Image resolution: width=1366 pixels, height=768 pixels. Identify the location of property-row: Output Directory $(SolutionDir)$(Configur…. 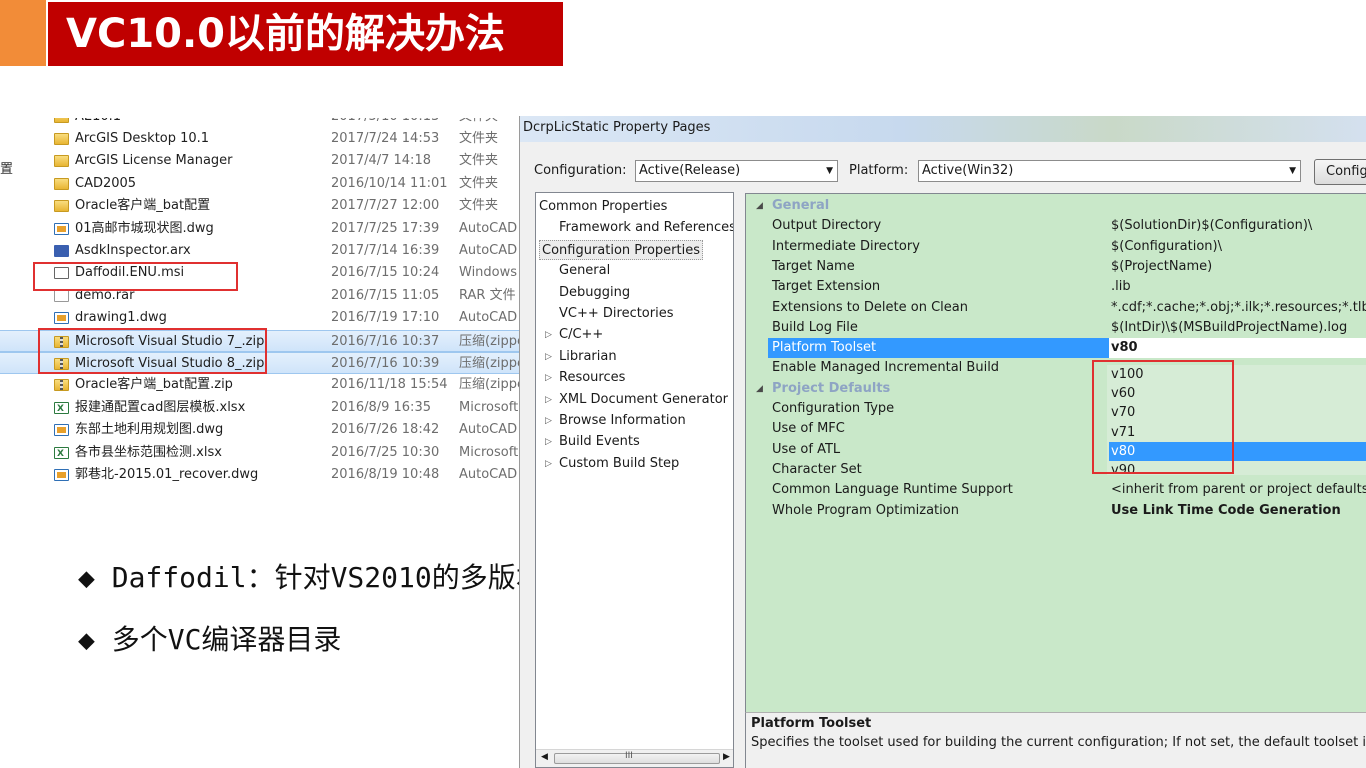
(1056, 226).